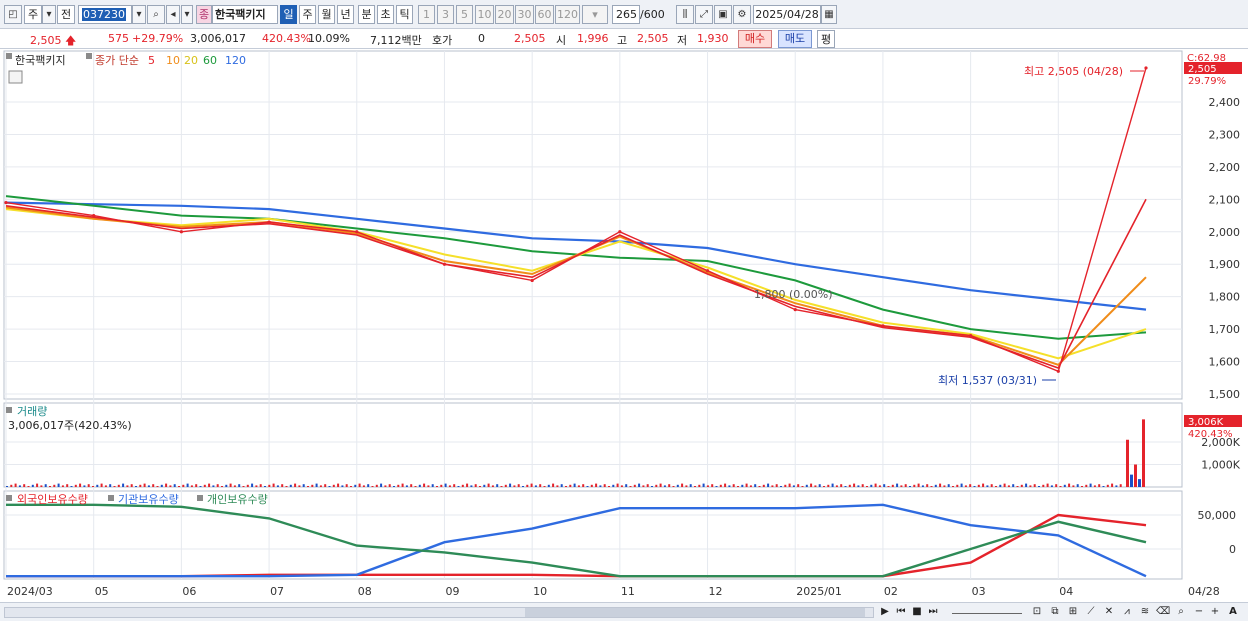 The image size is (1248, 621). What do you see at coordinates (1037, 612) in the screenshot?
I see `layout-icon: ⊡` at bounding box center [1037, 612].